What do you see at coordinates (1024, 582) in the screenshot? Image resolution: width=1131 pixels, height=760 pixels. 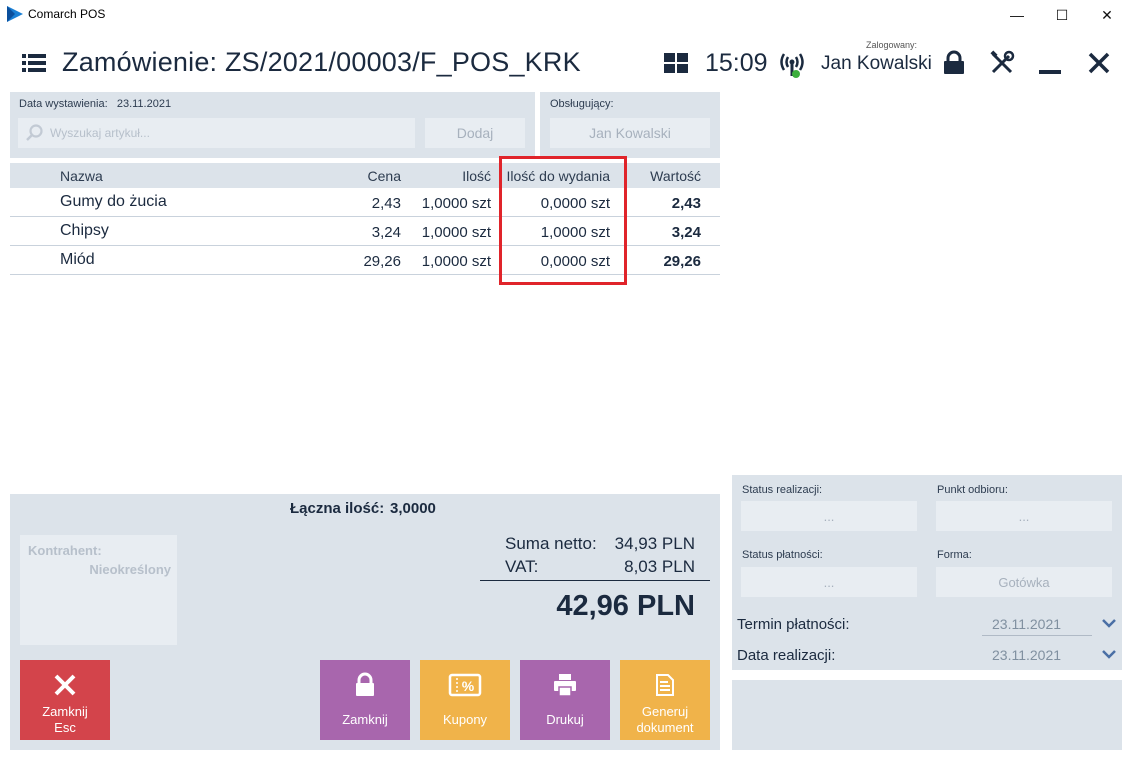 I see `payment-form-field: Gotówka` at bounding box center [1024, 582].